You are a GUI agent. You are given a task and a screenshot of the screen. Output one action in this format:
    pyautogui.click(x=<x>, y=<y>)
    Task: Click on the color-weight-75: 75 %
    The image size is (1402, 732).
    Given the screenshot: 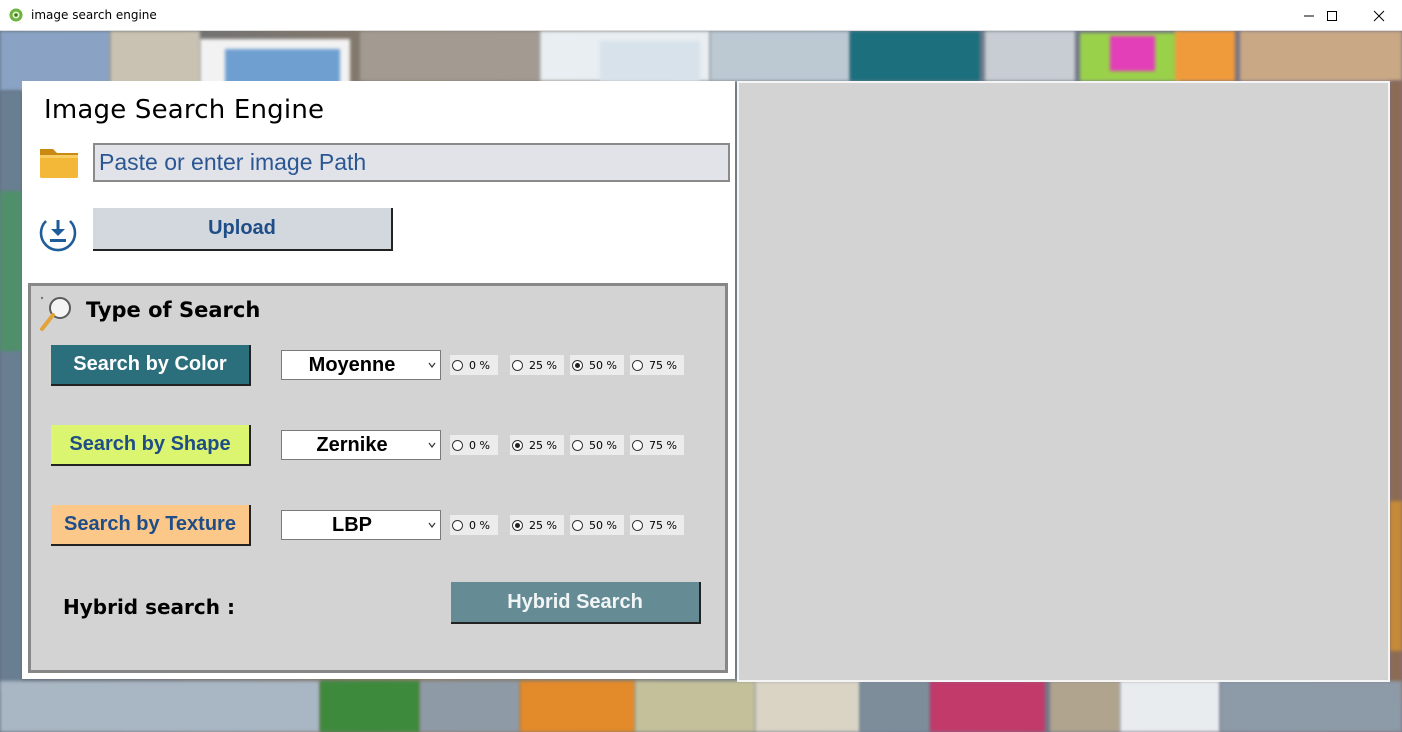 What is the action you would take?
    pyautogui.click(x=657, y=365)
    